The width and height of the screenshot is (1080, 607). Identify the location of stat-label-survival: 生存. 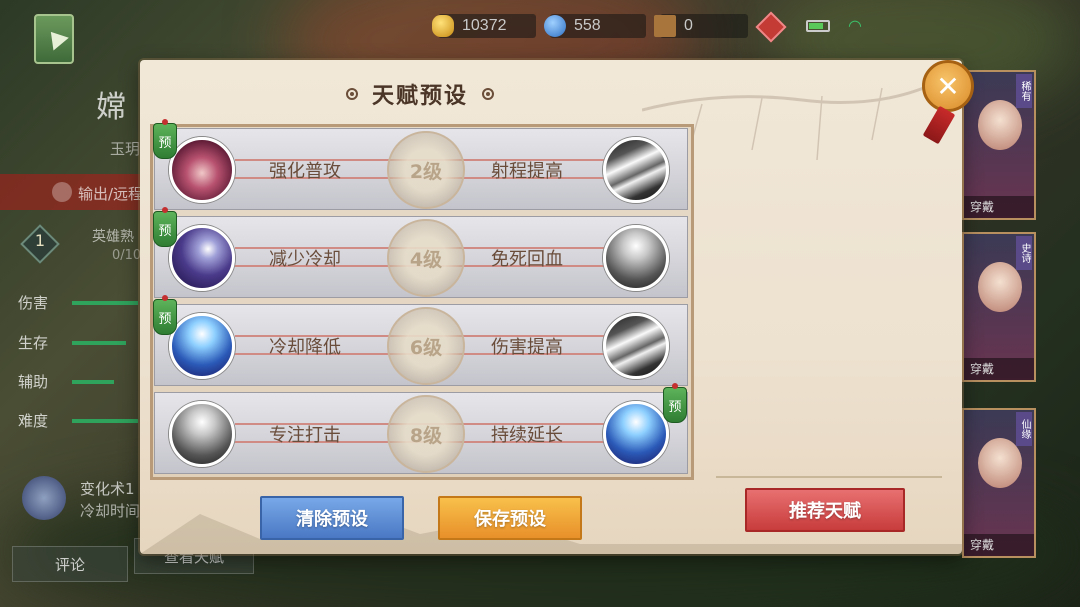
(33, 343).